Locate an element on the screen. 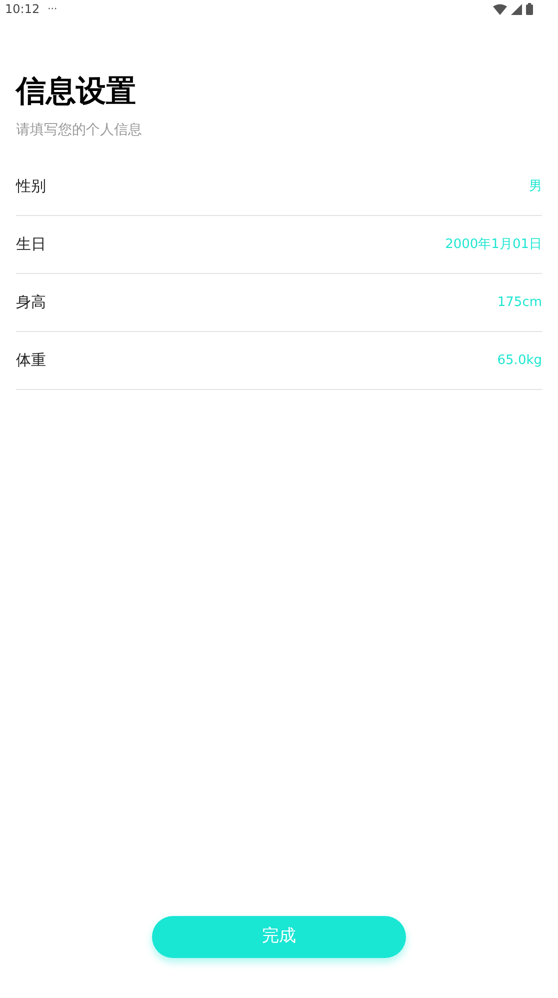 This screenshot has width=558, height=998. wifi-icon is located at coordinates (500, 9).